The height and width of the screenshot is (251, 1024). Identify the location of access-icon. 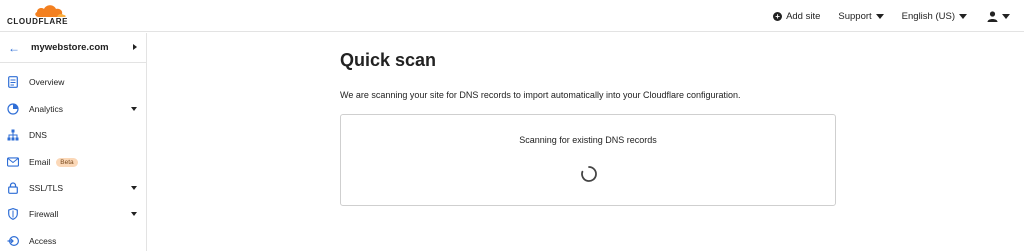
(13, 241).